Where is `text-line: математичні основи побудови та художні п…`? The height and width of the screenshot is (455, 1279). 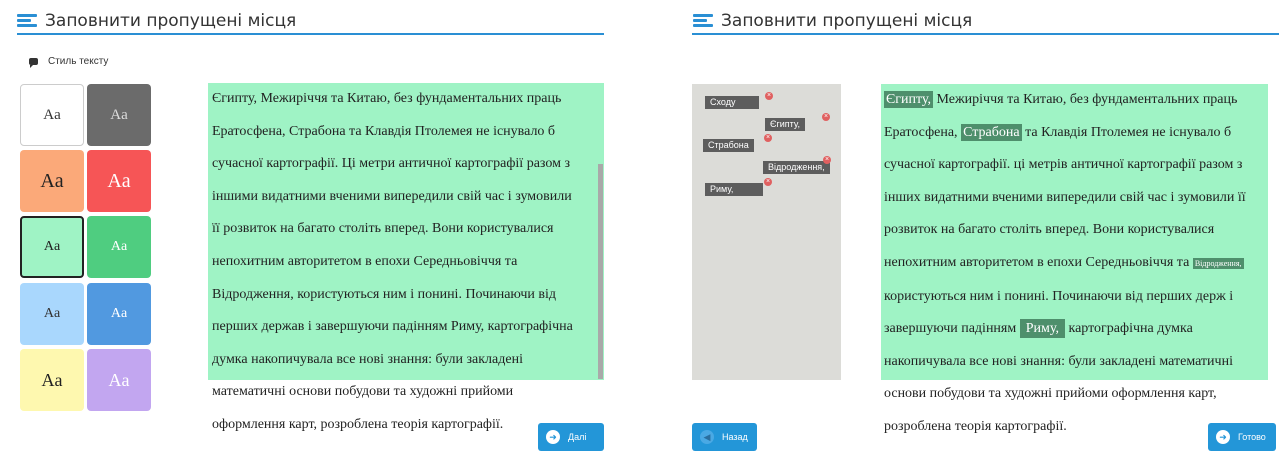 text-line: математичні основи побудови та художні п… is located at coordinates (363, 392).